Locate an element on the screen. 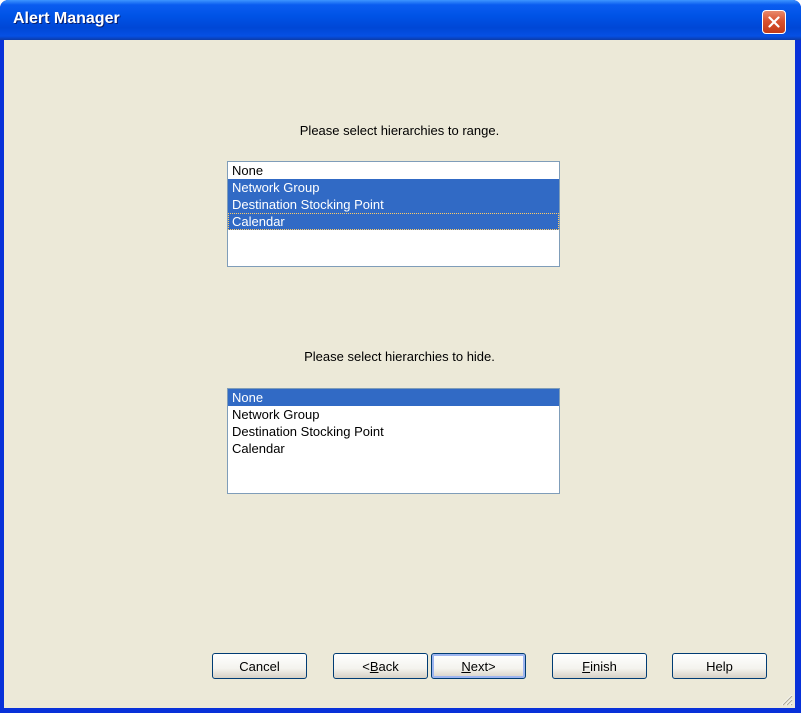 This screenshot has height=713, width=801. hide-prompt: Please select hierarchies to hide. is located at coordinates (399, 356).